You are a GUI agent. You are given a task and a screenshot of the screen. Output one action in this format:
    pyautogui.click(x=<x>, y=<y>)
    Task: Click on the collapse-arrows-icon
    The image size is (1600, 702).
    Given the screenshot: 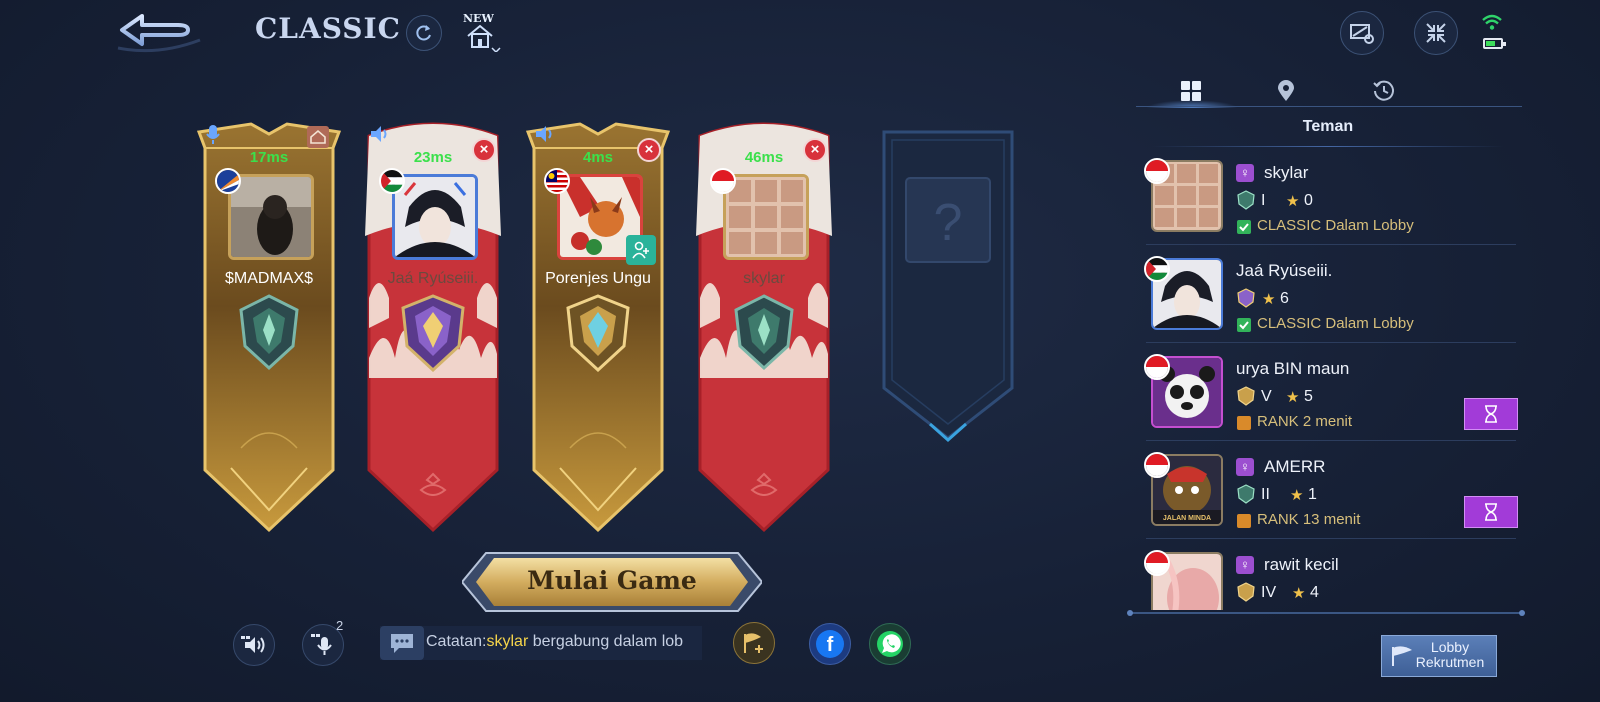 What is the action you would take?
    pyautogui.click(x=1436, y=33)
    